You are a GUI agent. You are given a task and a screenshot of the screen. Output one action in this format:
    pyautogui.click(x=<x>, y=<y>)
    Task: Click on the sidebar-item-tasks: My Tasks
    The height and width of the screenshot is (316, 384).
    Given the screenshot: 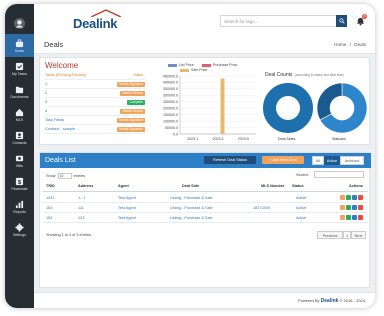 What is the action you would take?
    pyautogui.click(x=19, y=68)
    